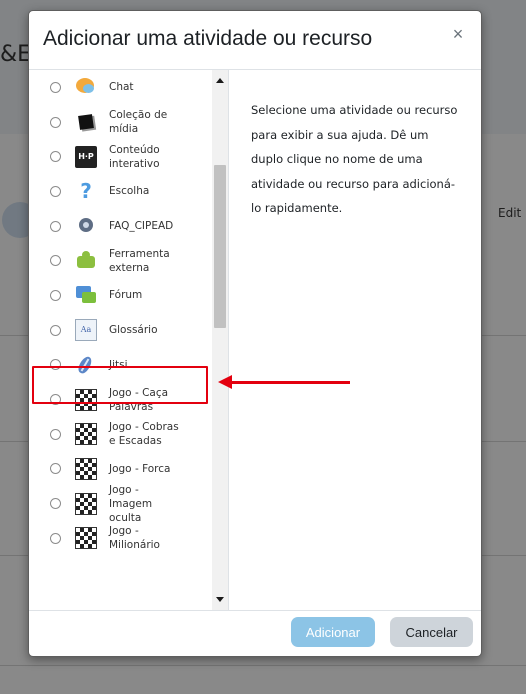 The image size is (526, 694). I want to click on dialog-title: Adicionar uma atividade ou recurso, so click(208, 38).